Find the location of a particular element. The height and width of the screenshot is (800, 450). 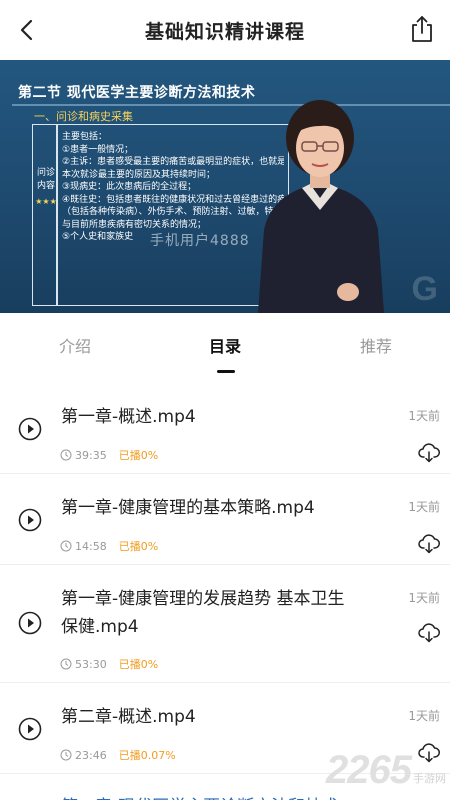

lesson-name: 第一章-概述.mp4 is located at coordinates (128, 417).